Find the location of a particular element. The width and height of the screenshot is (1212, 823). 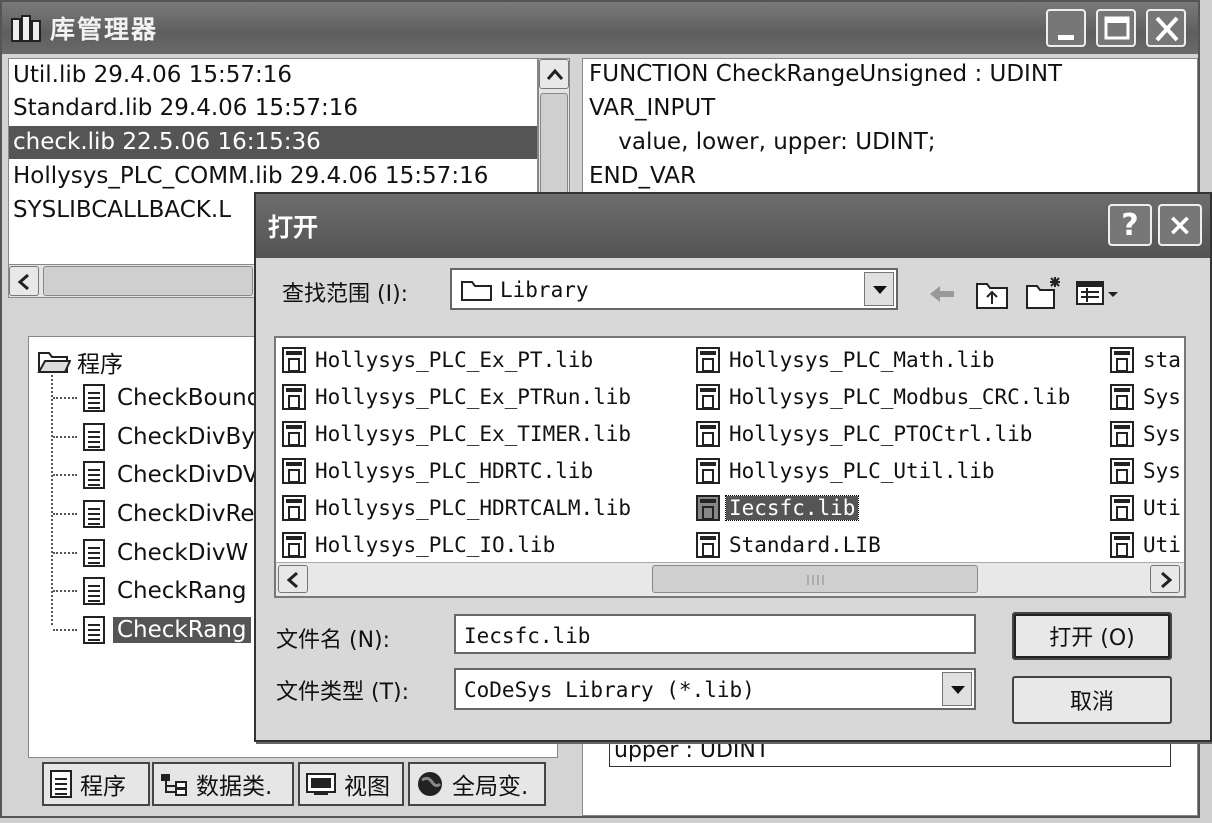

tab-data-types: 数据类. is located at coordinates (223, 784).